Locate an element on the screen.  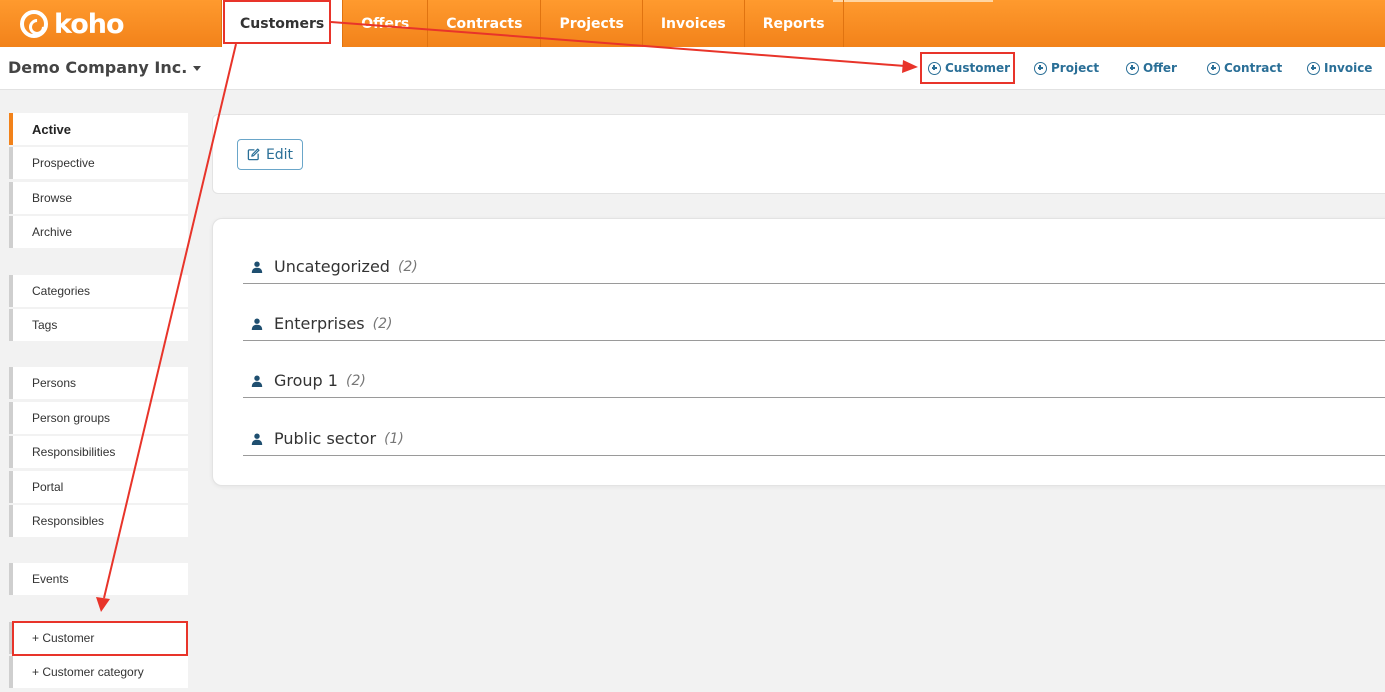
quick-add-customer-button: Customer is located at coordinates (969, 68).